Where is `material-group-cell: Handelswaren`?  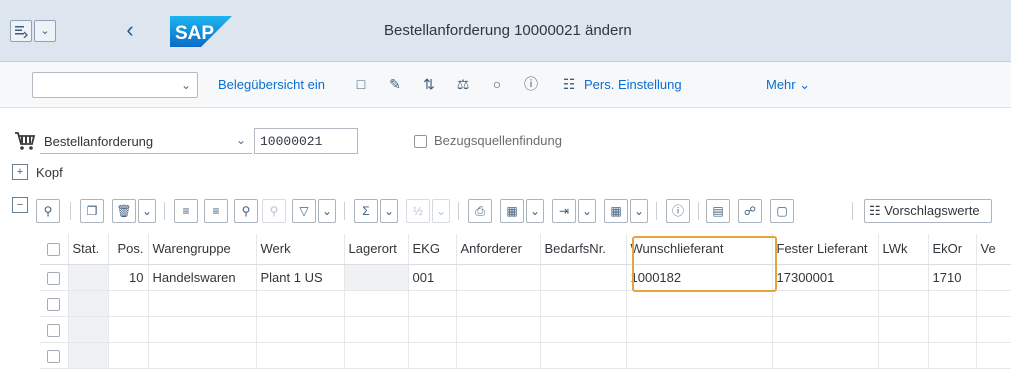 material-group-cell: Handelswaren is located at coordinates (202, 277).